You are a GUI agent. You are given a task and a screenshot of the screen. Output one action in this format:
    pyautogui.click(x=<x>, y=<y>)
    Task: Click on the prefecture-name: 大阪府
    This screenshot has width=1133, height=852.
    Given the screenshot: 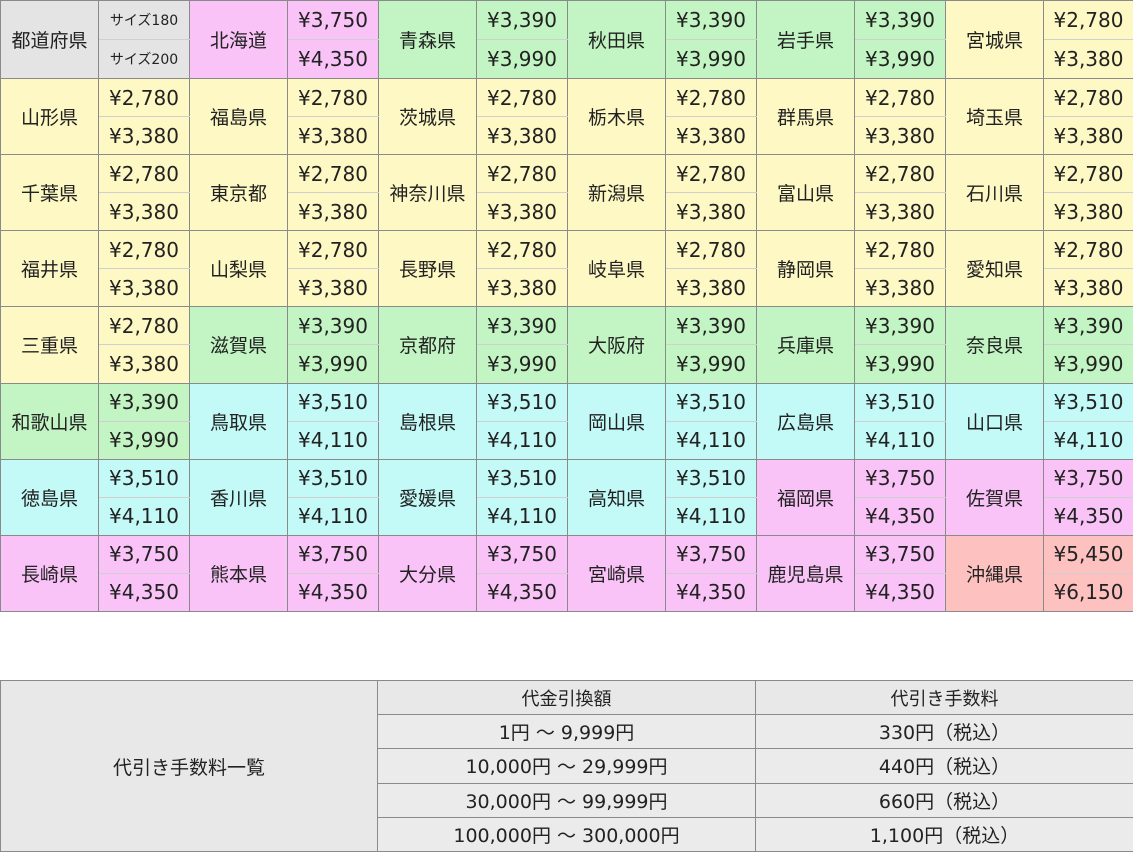 What is the action you would take?
    pyautogui.click(x=616, y=345)
    